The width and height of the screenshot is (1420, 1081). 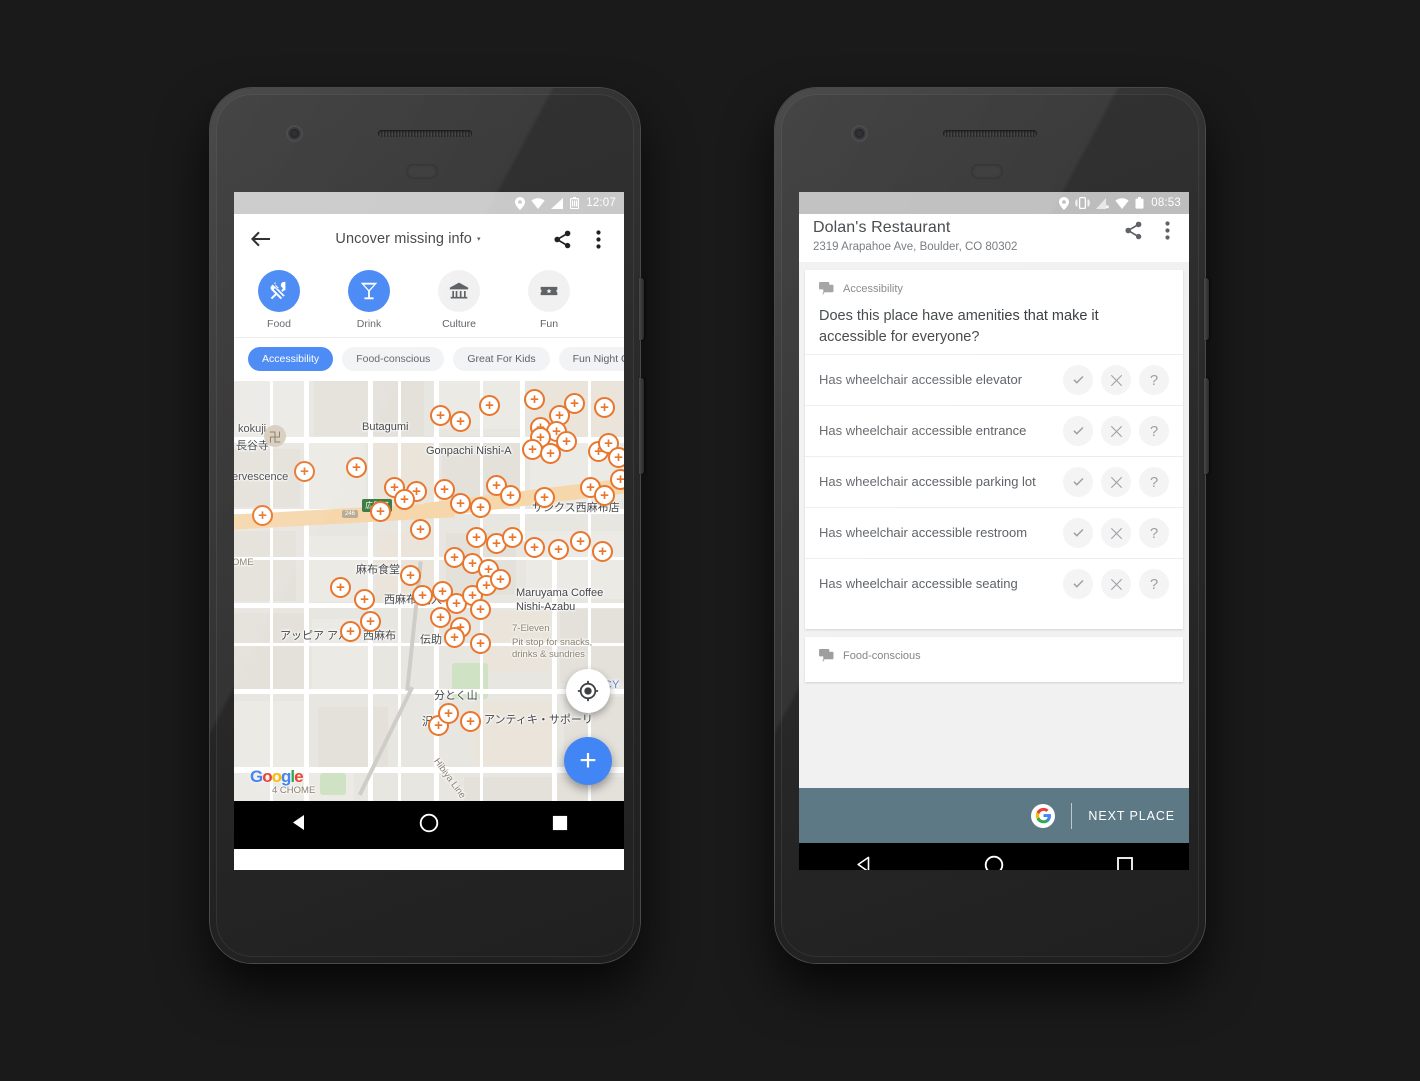 I want to click on chip-fun-night-out: Fun Night O, so click(x=591, y=359).